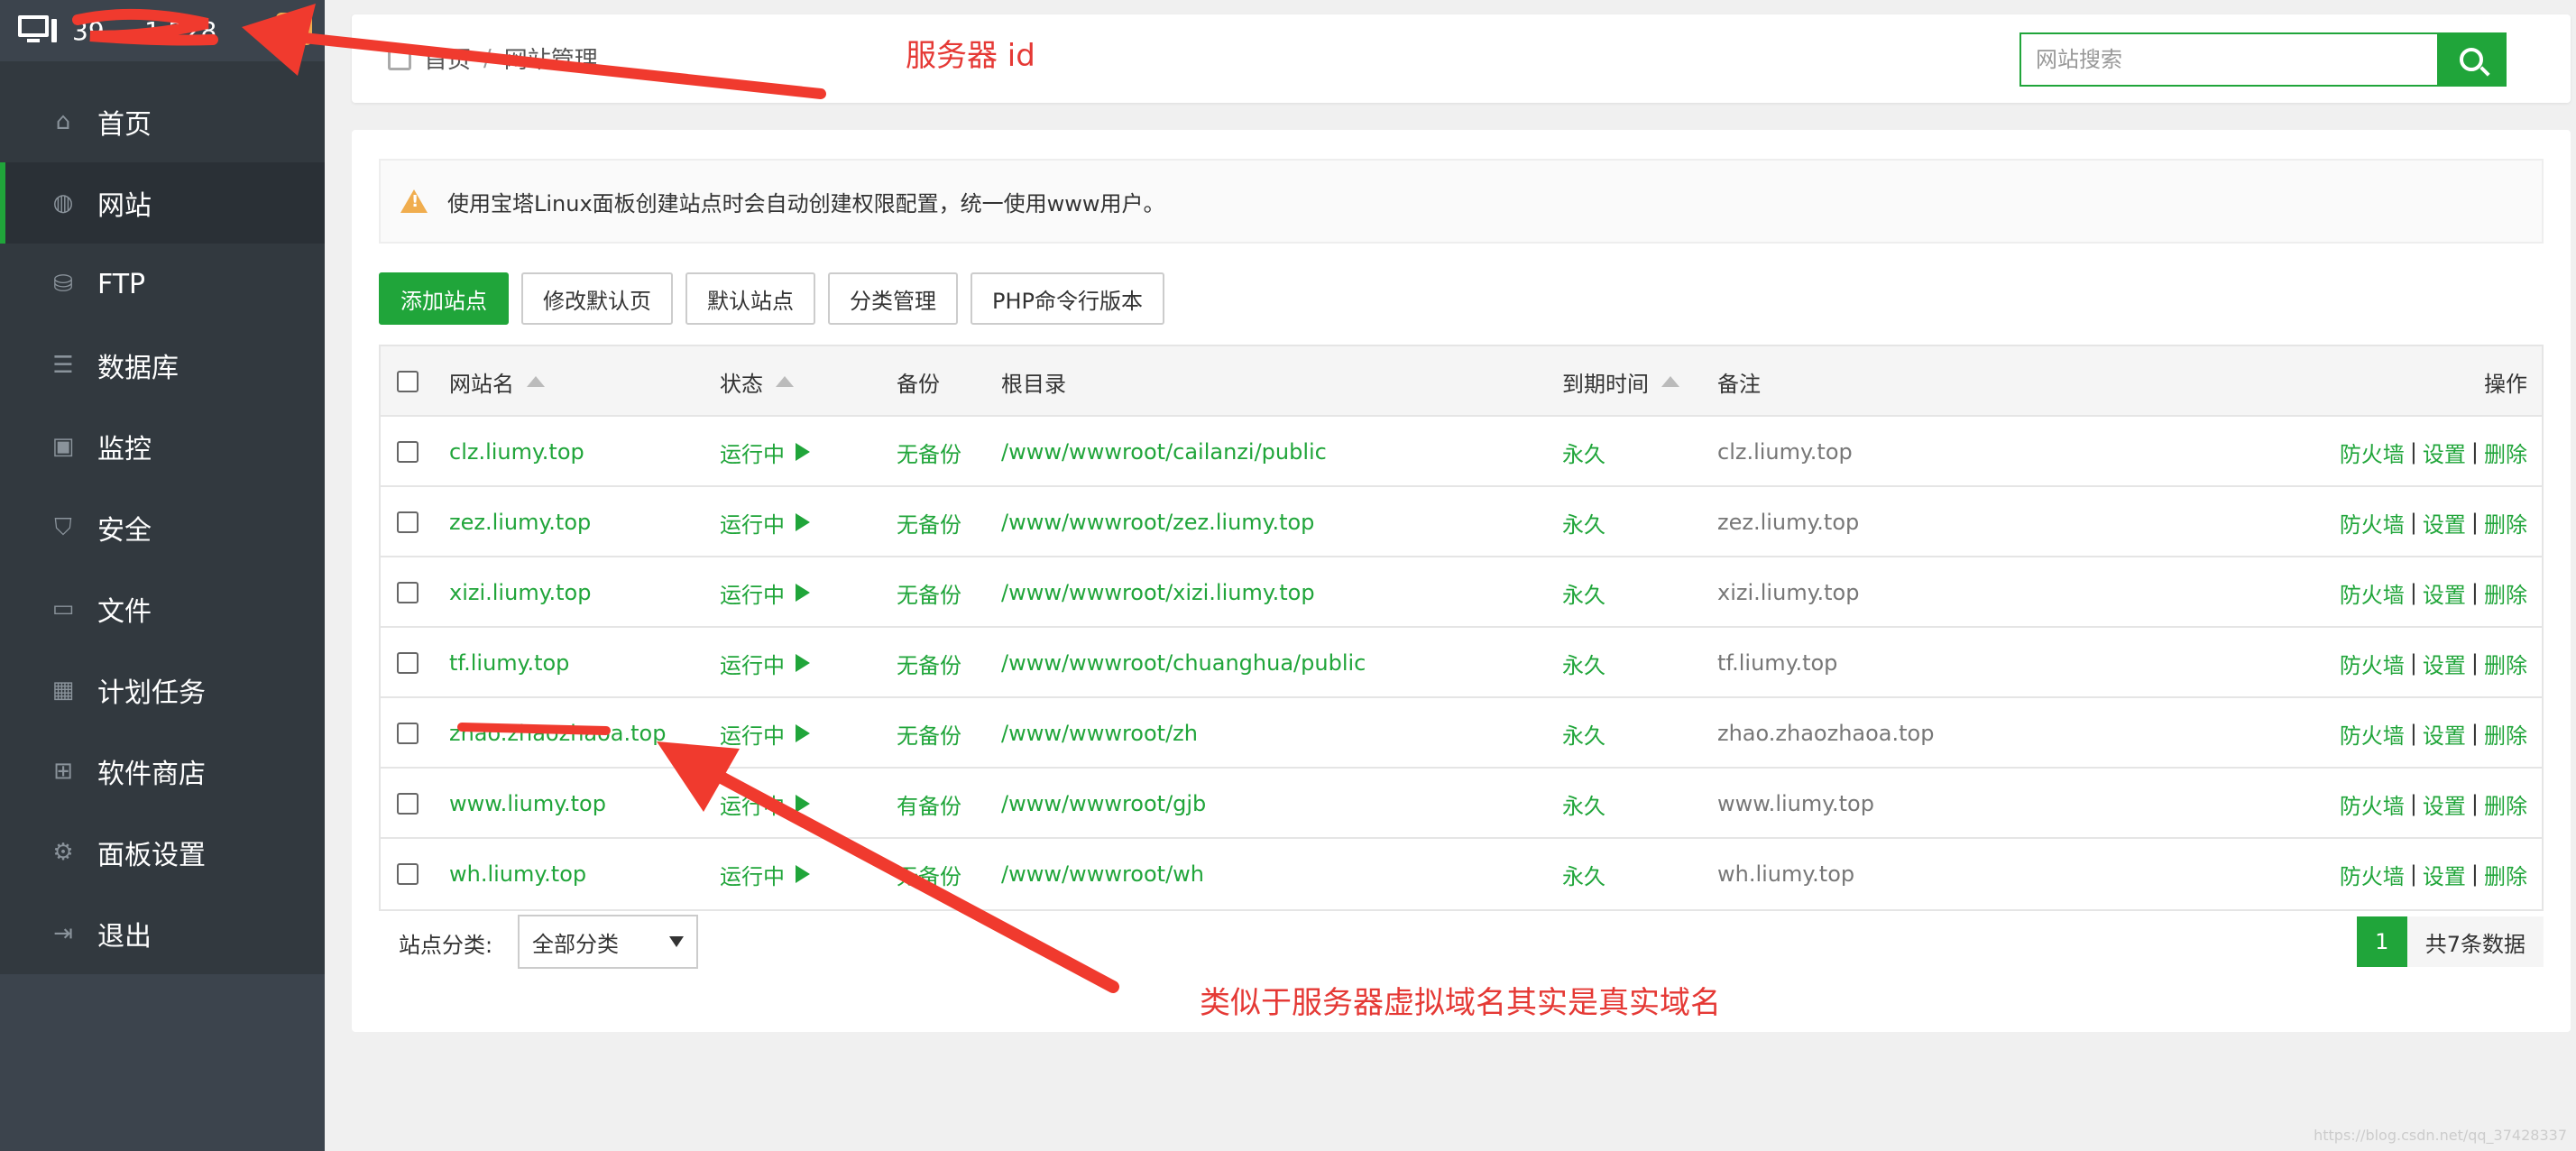  What do you see at coordinates (1164, 452) in the screenshot?
I see `root-dir-link: /www/wwwroot/cailanzi/public` at bounding box center [1164, 452].